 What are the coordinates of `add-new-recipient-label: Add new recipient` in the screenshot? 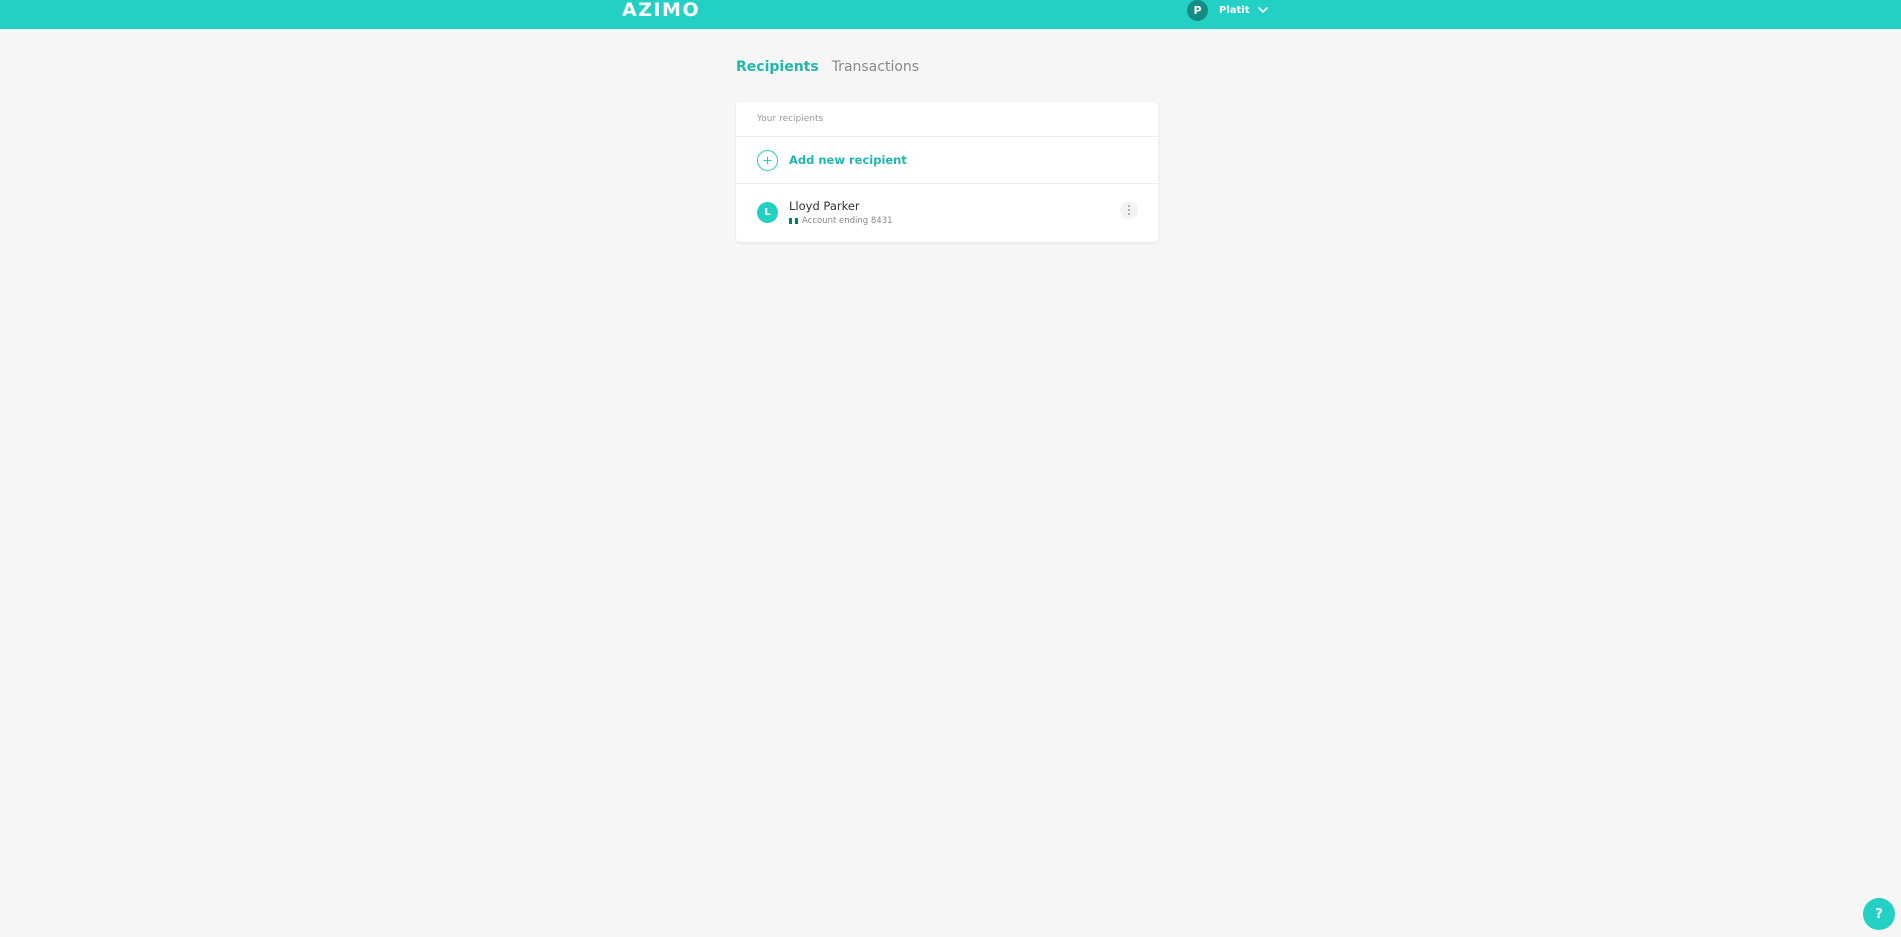 It's located at (848, 160).